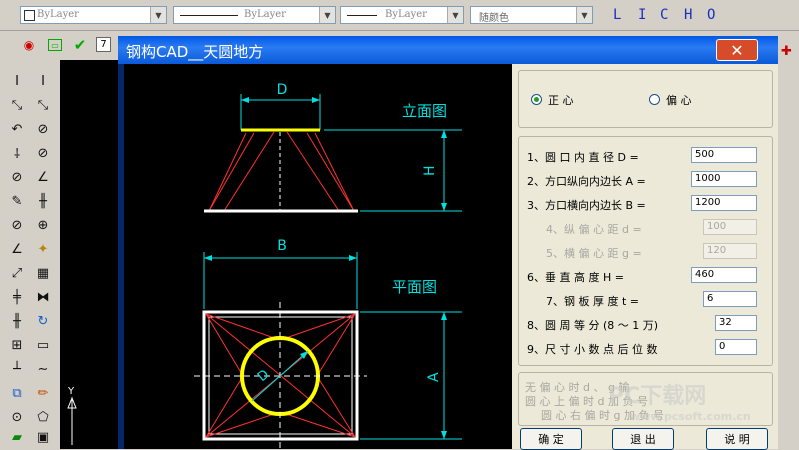  I want to click on help-button-label: 说 明, so click(737, 439).